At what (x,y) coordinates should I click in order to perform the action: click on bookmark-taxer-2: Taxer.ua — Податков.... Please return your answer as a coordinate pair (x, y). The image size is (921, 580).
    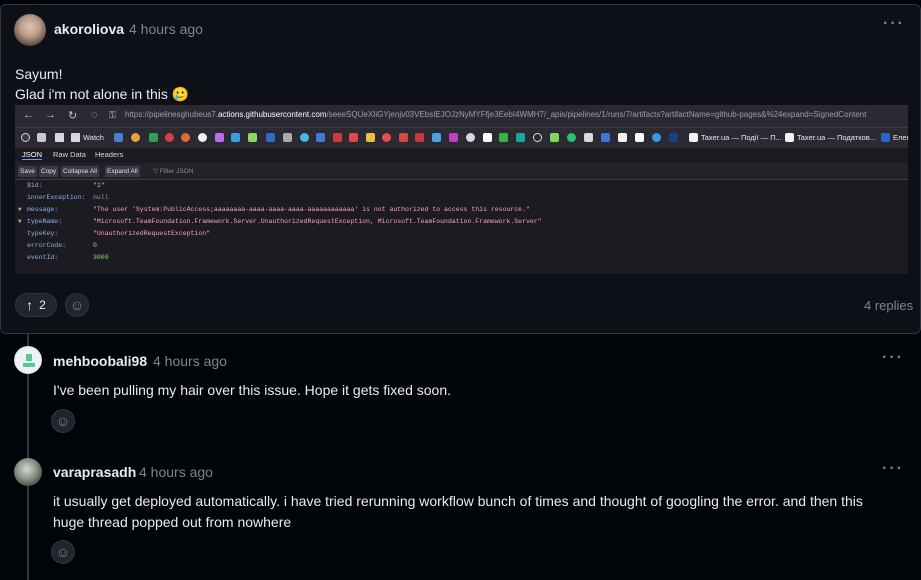
    Looking at the image, I should click on (837, 137).